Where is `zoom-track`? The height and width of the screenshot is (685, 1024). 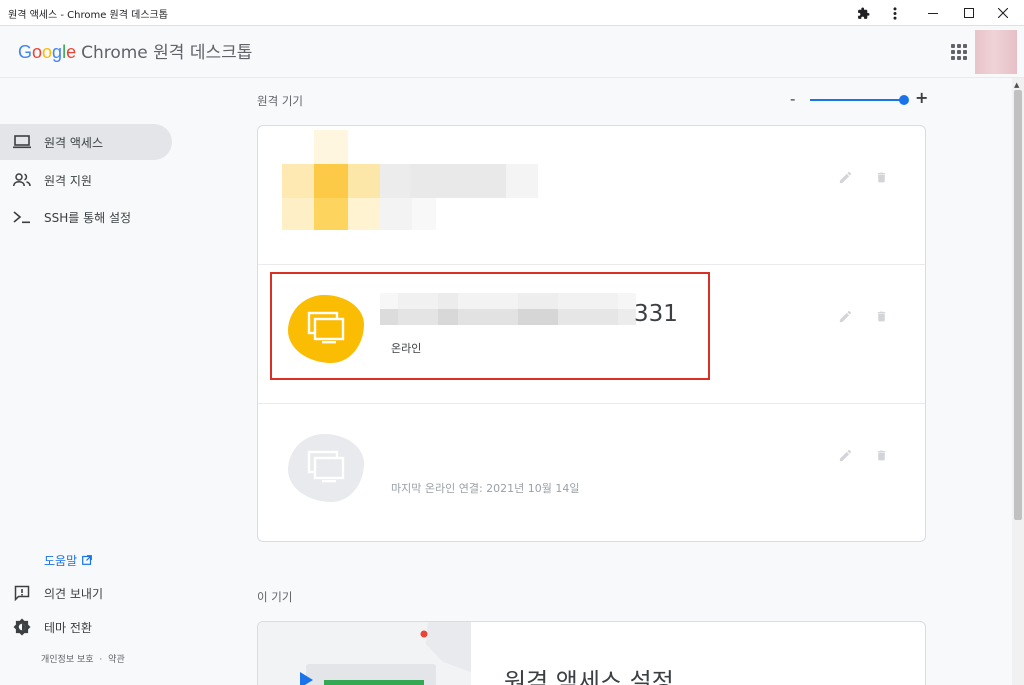 zoom-track is located at coordinates (857, 100).